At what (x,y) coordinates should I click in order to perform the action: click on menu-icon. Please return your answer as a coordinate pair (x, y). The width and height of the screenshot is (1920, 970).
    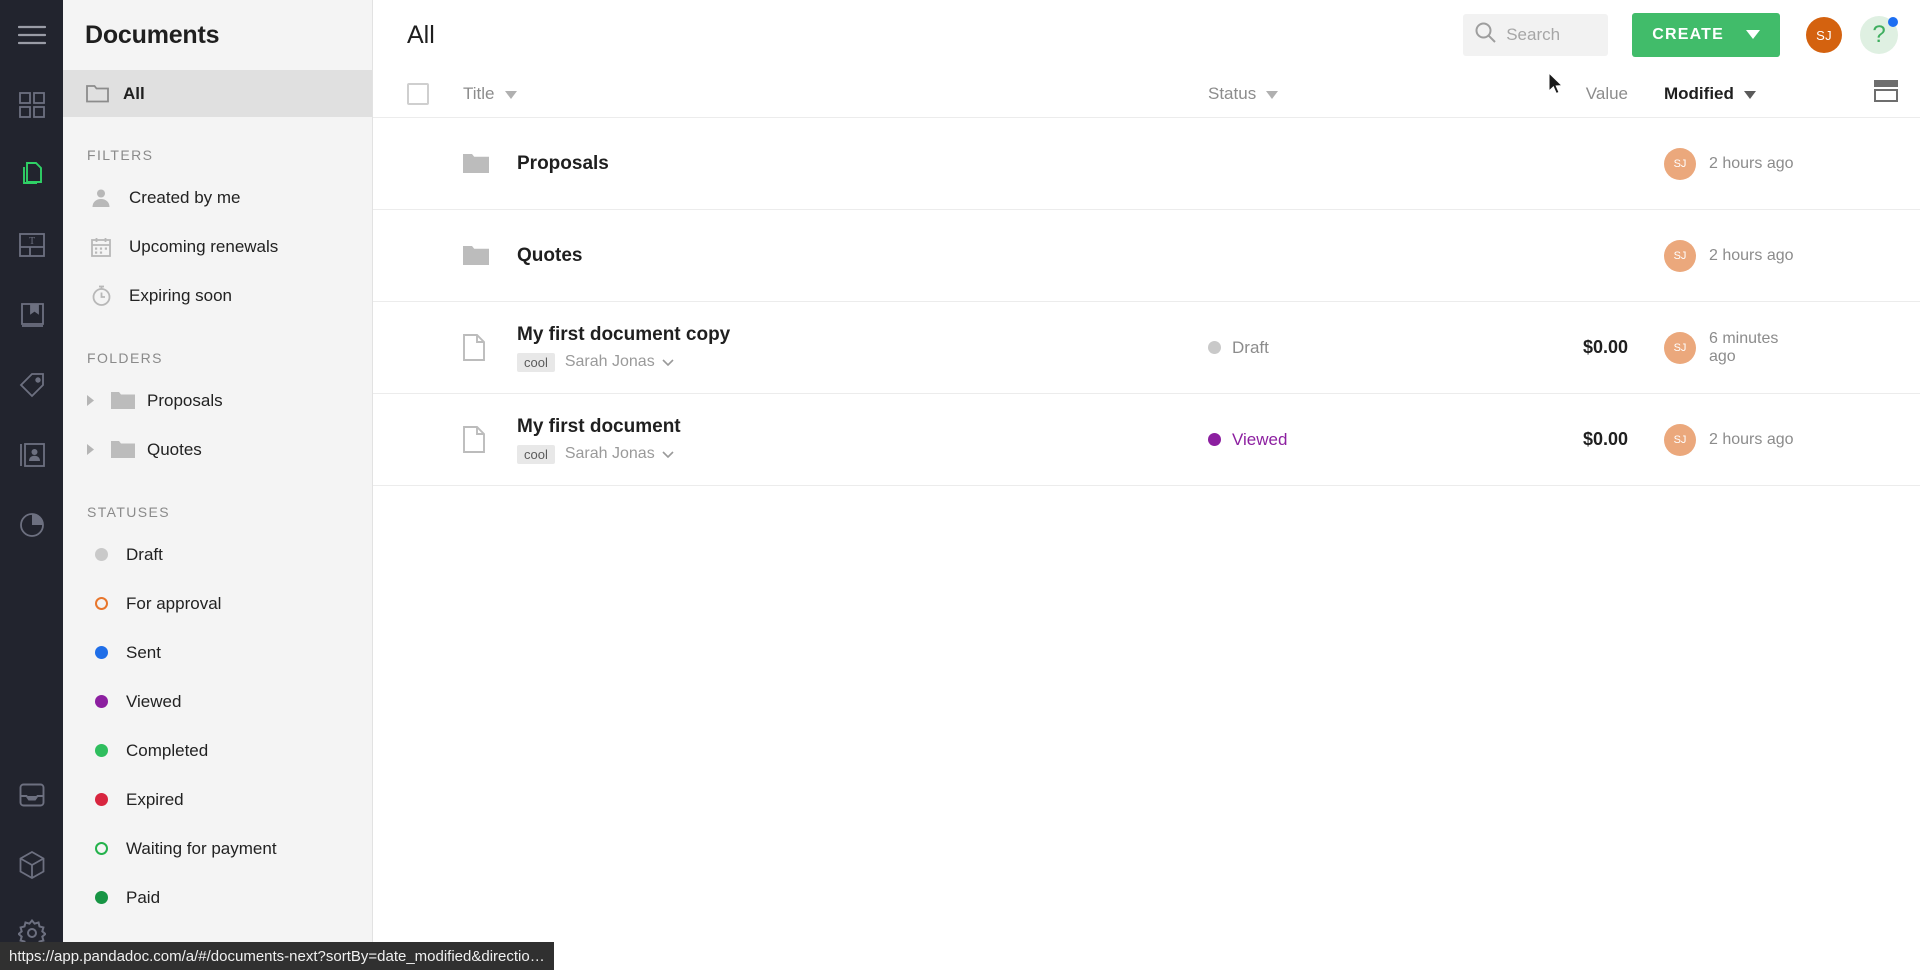
    Looking at the image, I should click on (31, 35).